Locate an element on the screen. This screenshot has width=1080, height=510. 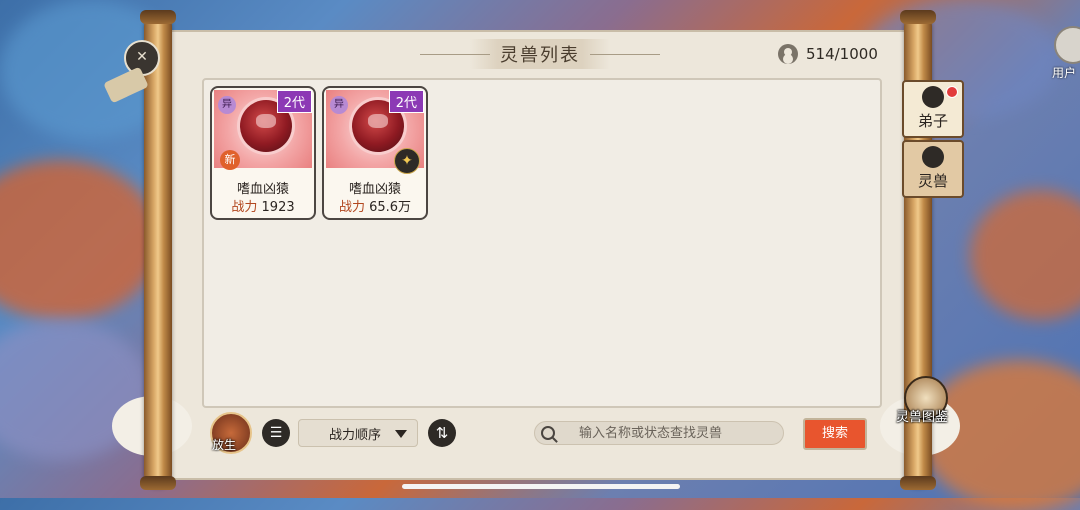
codex-label: 灵兽图鉴 is located at coordinates (922, 415).